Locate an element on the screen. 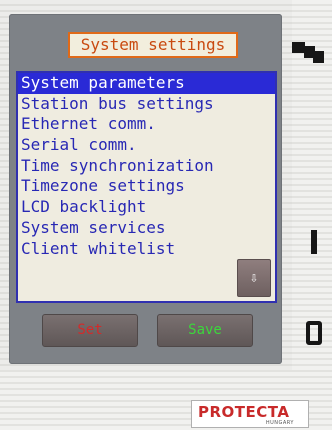  off-key-glyph is located at coordinates (314, 333).